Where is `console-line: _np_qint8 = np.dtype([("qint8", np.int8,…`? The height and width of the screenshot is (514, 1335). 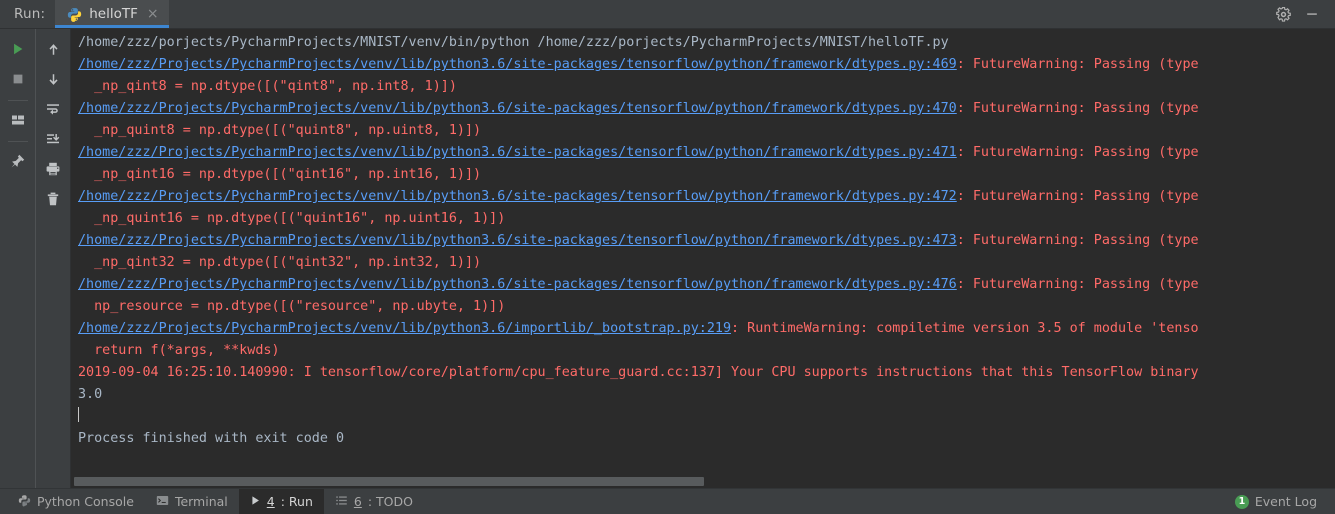
console-line: _np_qint8 = np.dtype([("qint8", np.int8,… is located at coordinates (706, 87).